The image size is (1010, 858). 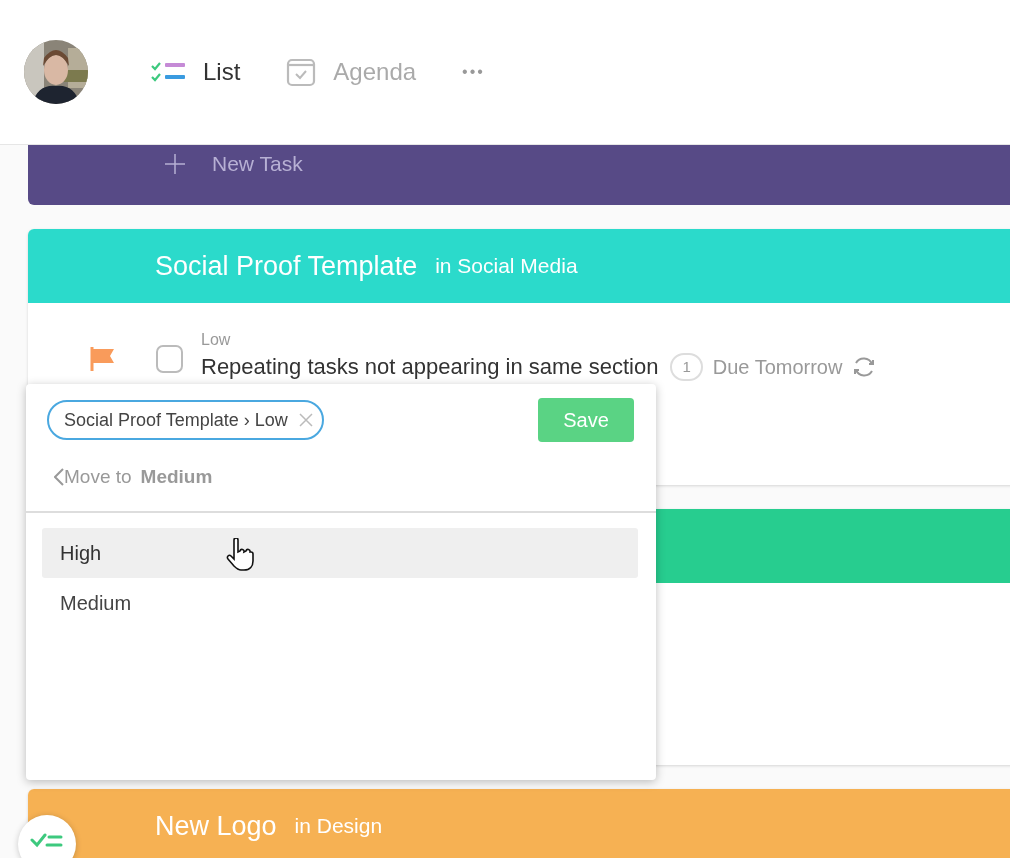 What do you see at coordinates (430, 367) in the screenshot?
I see `task-title: Repeating tasks not appearing in same section` at bounding box center [430, 367].